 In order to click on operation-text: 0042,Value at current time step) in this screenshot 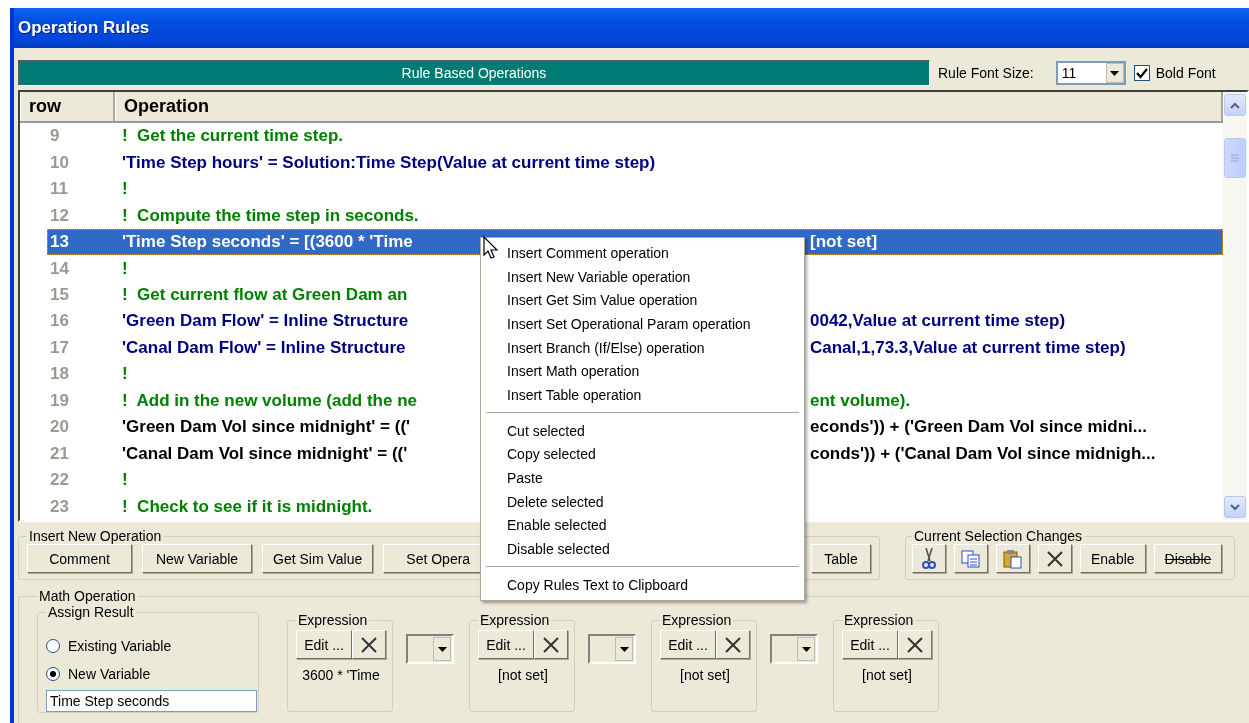, I will do `click(938, 321)`.